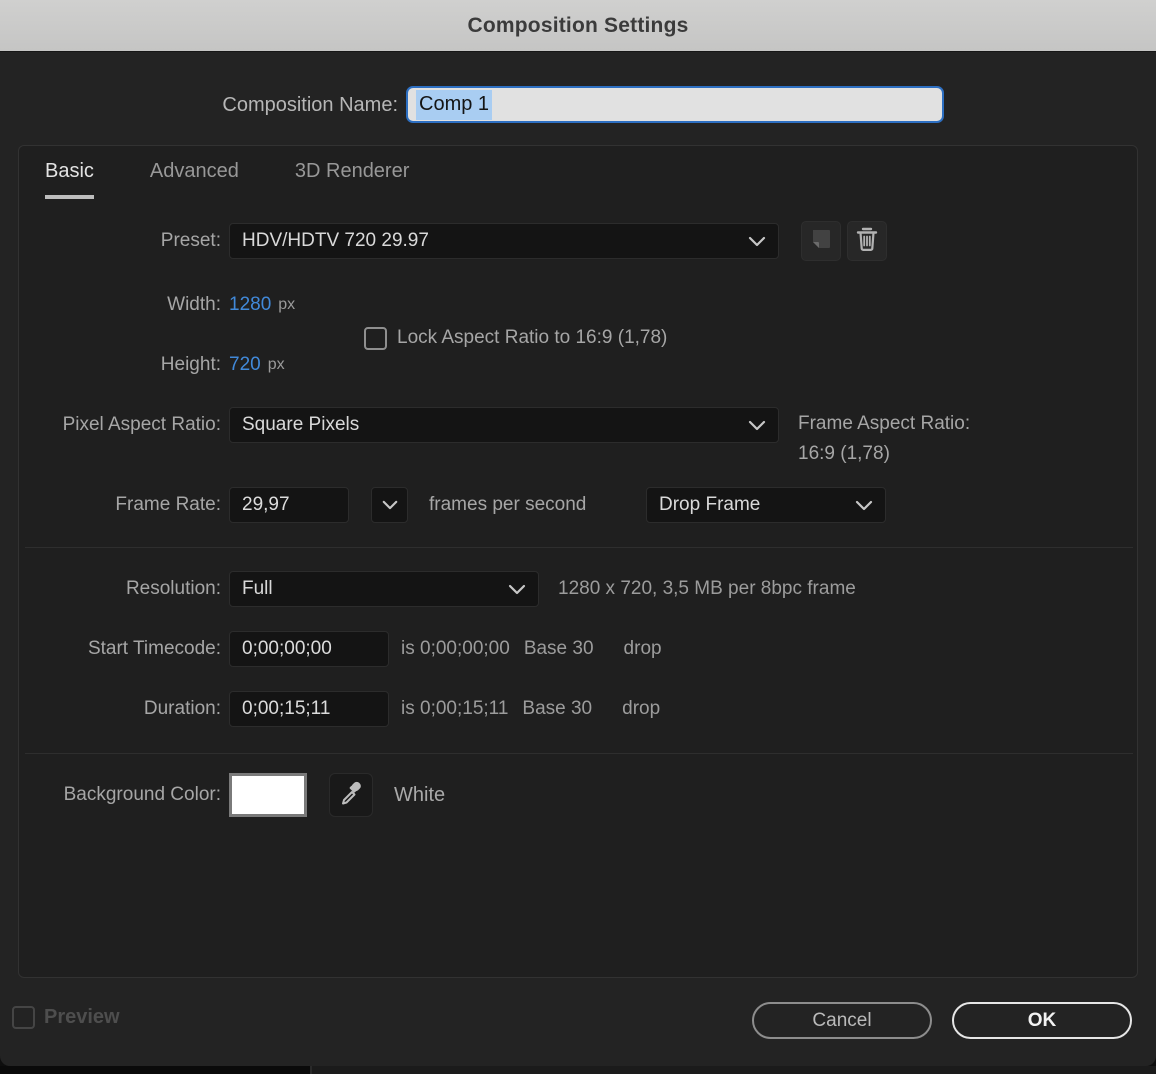 The height and width of the screenshot is (1074, 1156). I want to click on start-timecode-base: Base 30, so click(558, 648).